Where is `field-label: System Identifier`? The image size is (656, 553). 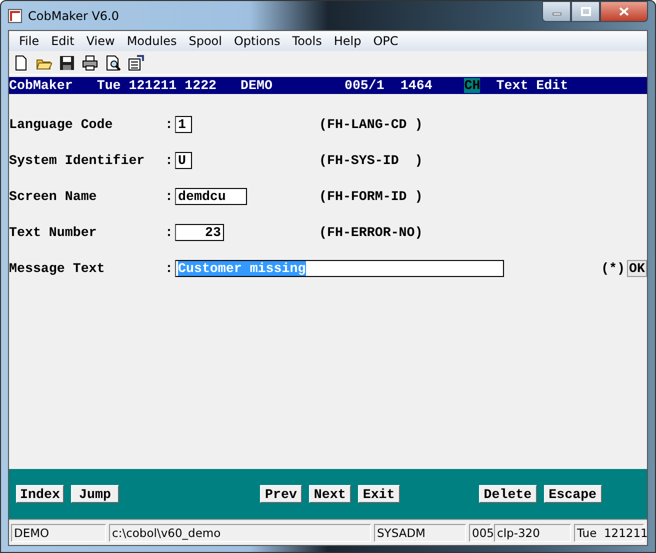
field-label: System Identifier is located at coordinates (77, 160).